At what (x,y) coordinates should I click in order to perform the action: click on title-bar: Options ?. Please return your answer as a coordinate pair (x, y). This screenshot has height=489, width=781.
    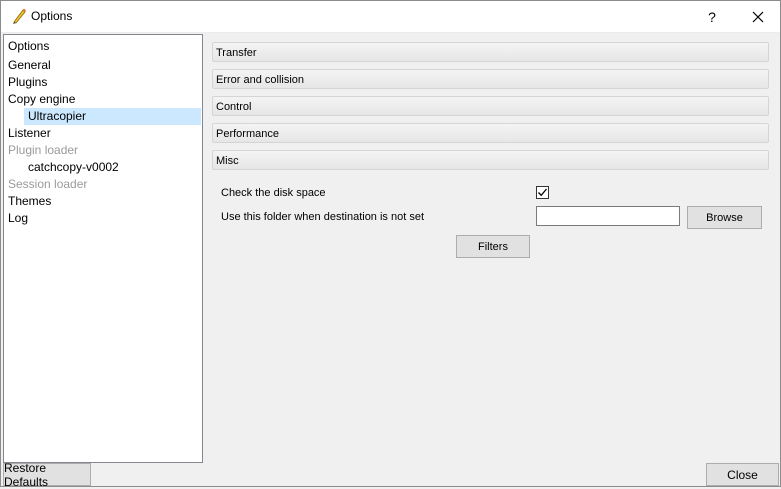
    Looking at the image, I should click on (390, 17).